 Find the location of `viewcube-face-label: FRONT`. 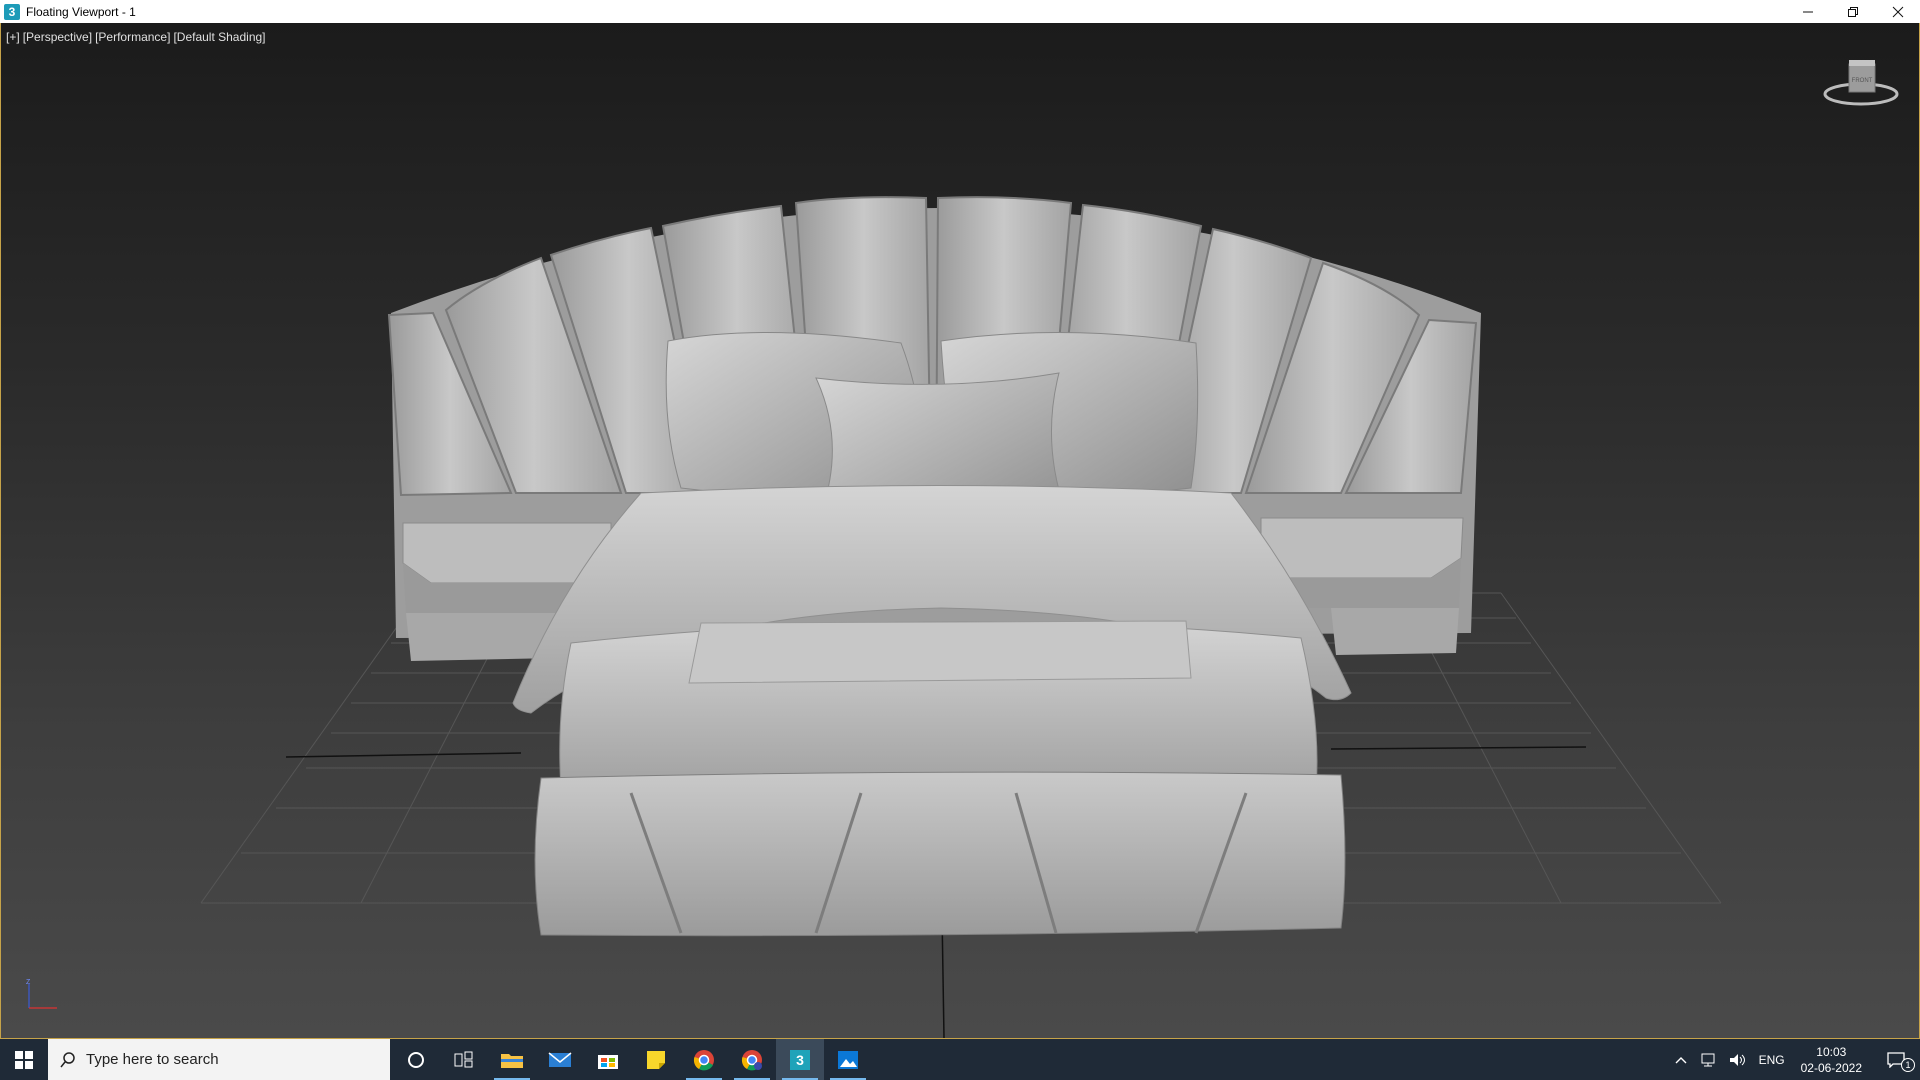

viewcube-face-label: FRONT is located at coordinates (1862, 81).